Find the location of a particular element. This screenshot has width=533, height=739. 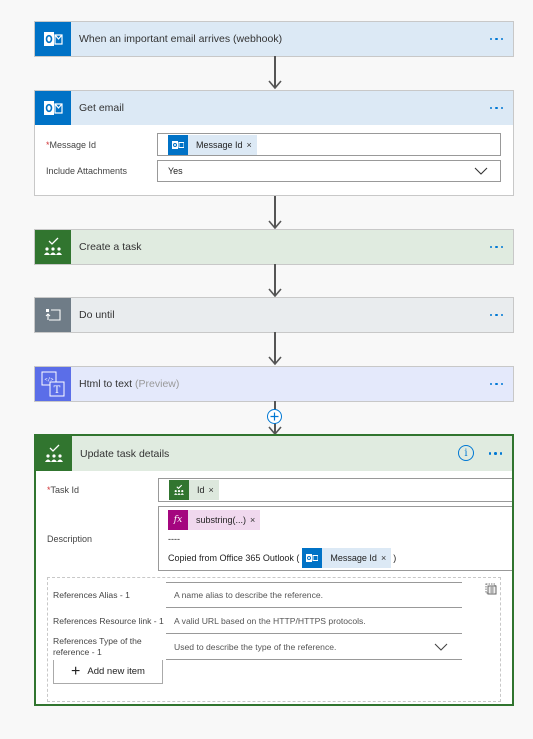

function-icon: fx is located at coordinates (178, 520).